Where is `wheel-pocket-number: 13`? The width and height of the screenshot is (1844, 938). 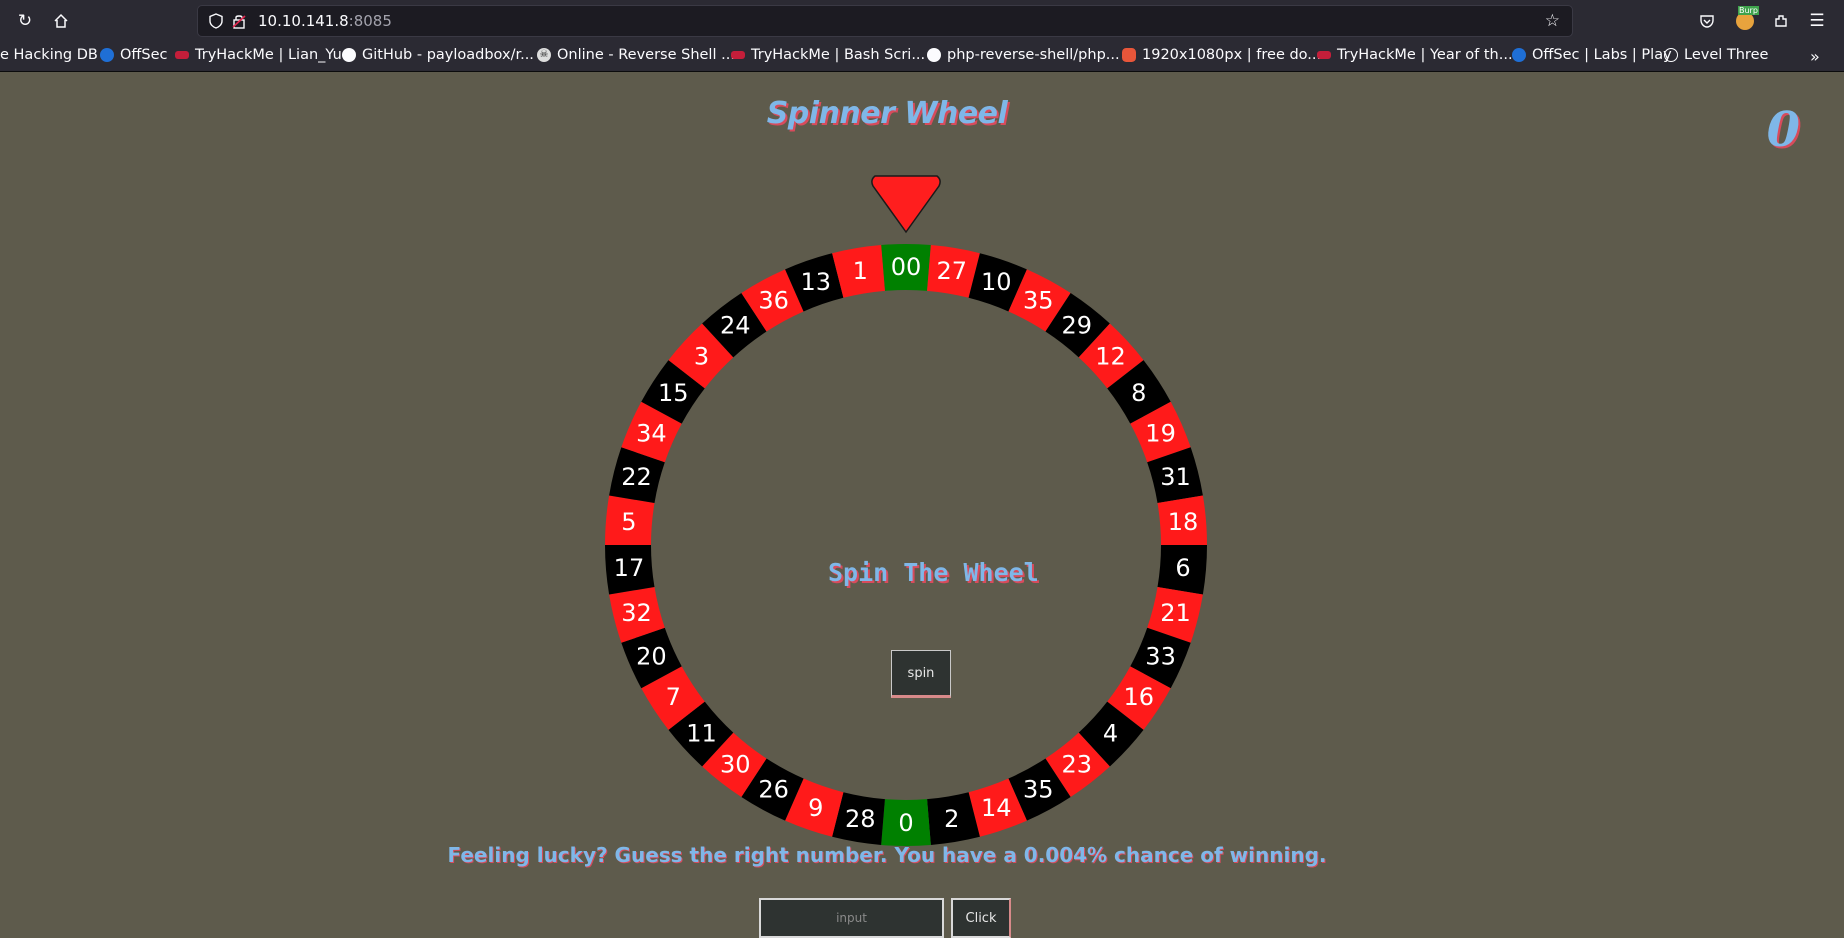 wheel-pocket-number: 13 is located at coordinates (815, 282).